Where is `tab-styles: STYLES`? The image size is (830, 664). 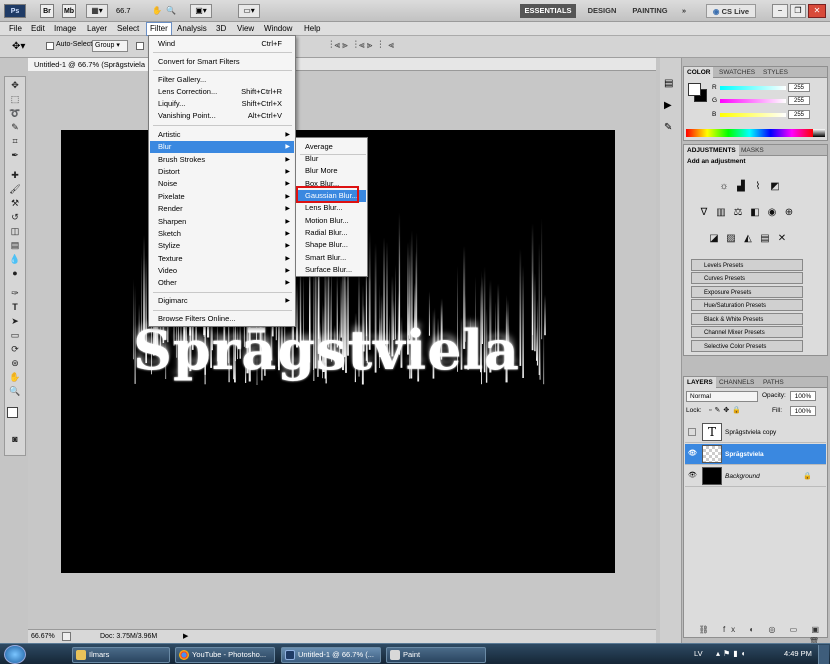
tab-styles: STYLES is located at coordinates (775, 72).